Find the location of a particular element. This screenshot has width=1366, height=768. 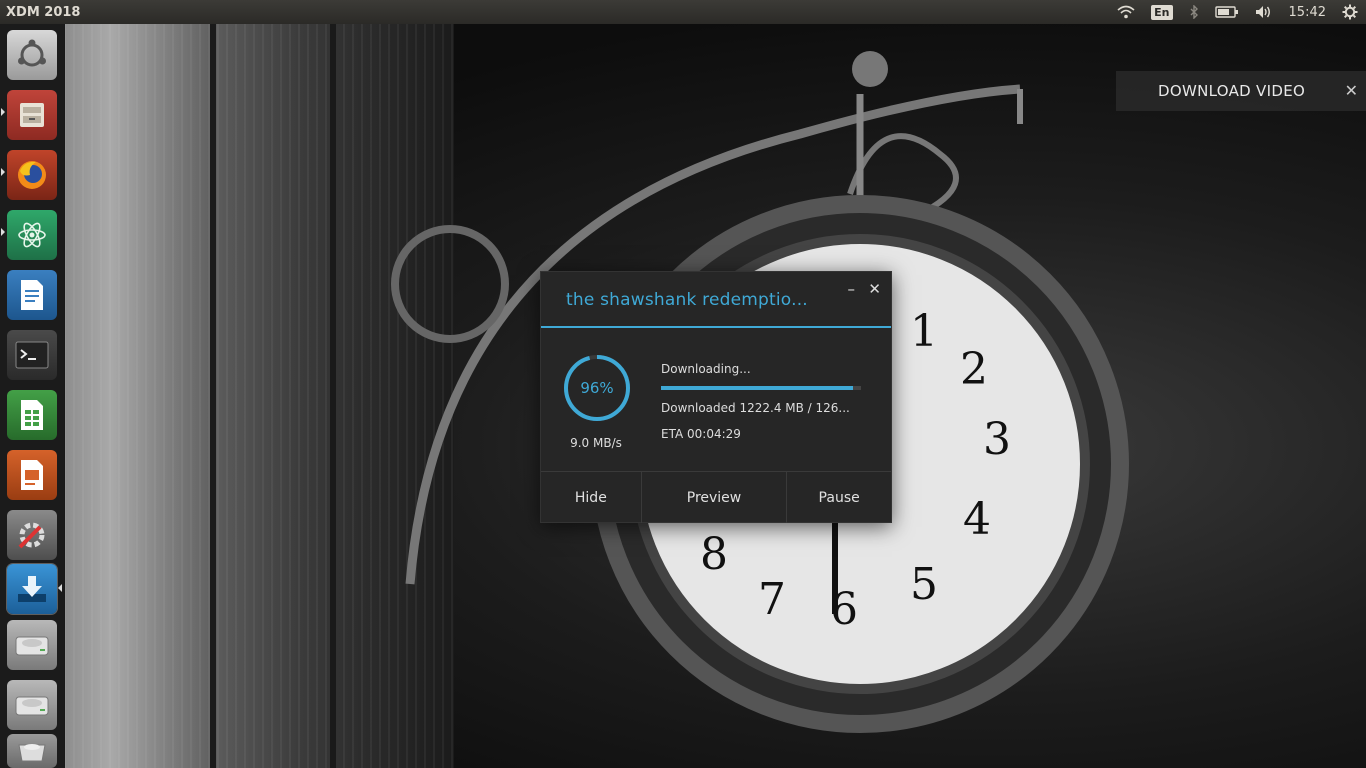

keyboard-language-indicator: En is located at coordinates (1161, 12).